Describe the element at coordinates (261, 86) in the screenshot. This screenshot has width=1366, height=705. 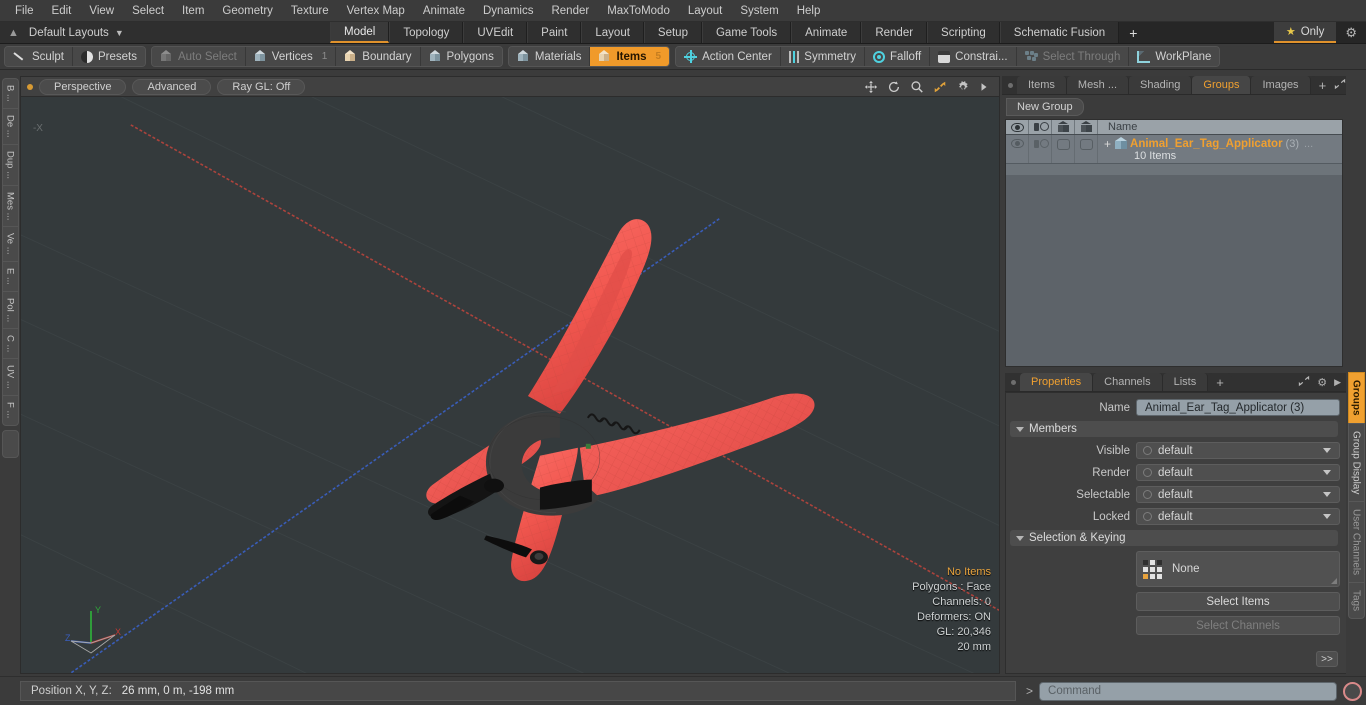
I see `raygl-button: Ray GL: Off` at that location.